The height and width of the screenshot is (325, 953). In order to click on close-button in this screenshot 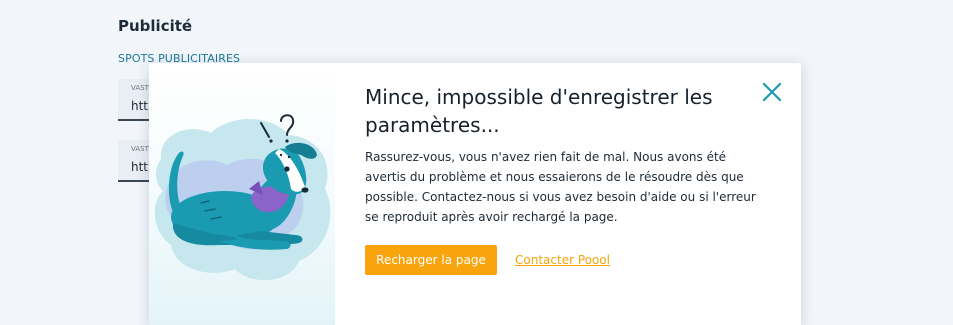, I will do `click(772, 92)`.